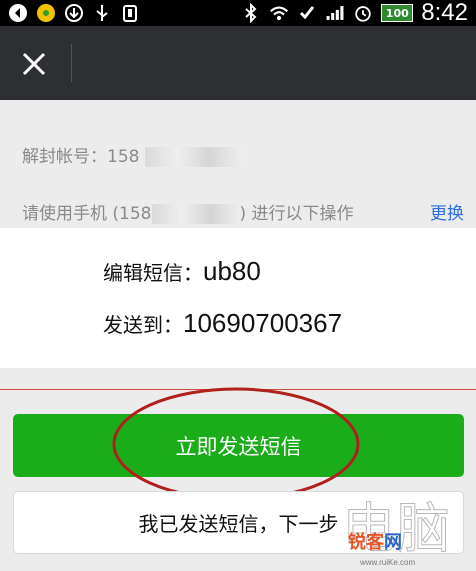 The width and height of the screenshot is (476, 571). I want to click on sms-content-label: 编辑短信：, so click(153, 273).